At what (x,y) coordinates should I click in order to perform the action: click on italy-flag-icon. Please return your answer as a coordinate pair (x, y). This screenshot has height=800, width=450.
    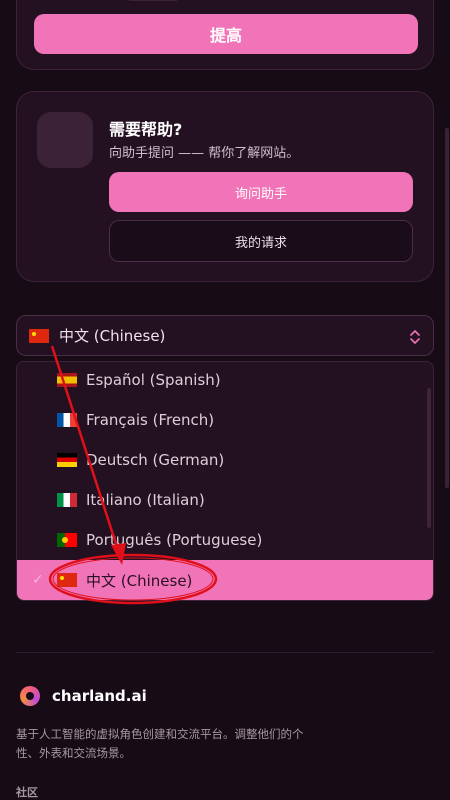
    Looking at the image, I should click on (67, 500).